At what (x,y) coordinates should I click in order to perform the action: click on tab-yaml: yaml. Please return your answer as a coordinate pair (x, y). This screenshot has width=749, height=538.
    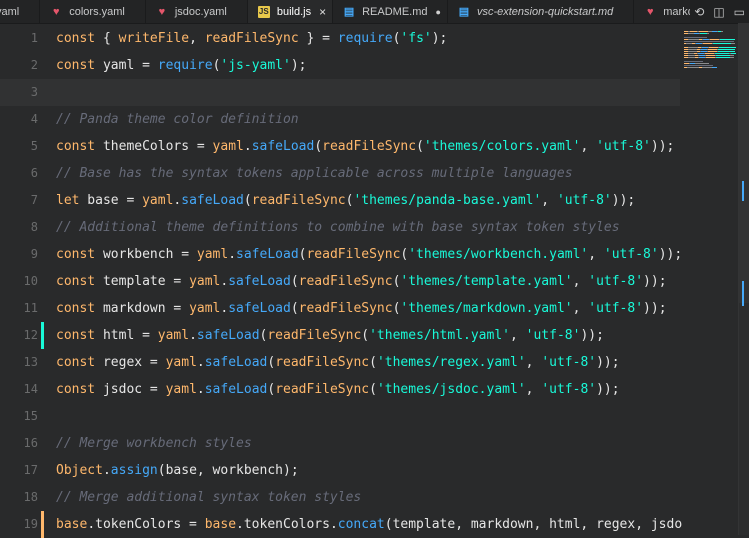
    Looking at the image, I should click on (20, 11).